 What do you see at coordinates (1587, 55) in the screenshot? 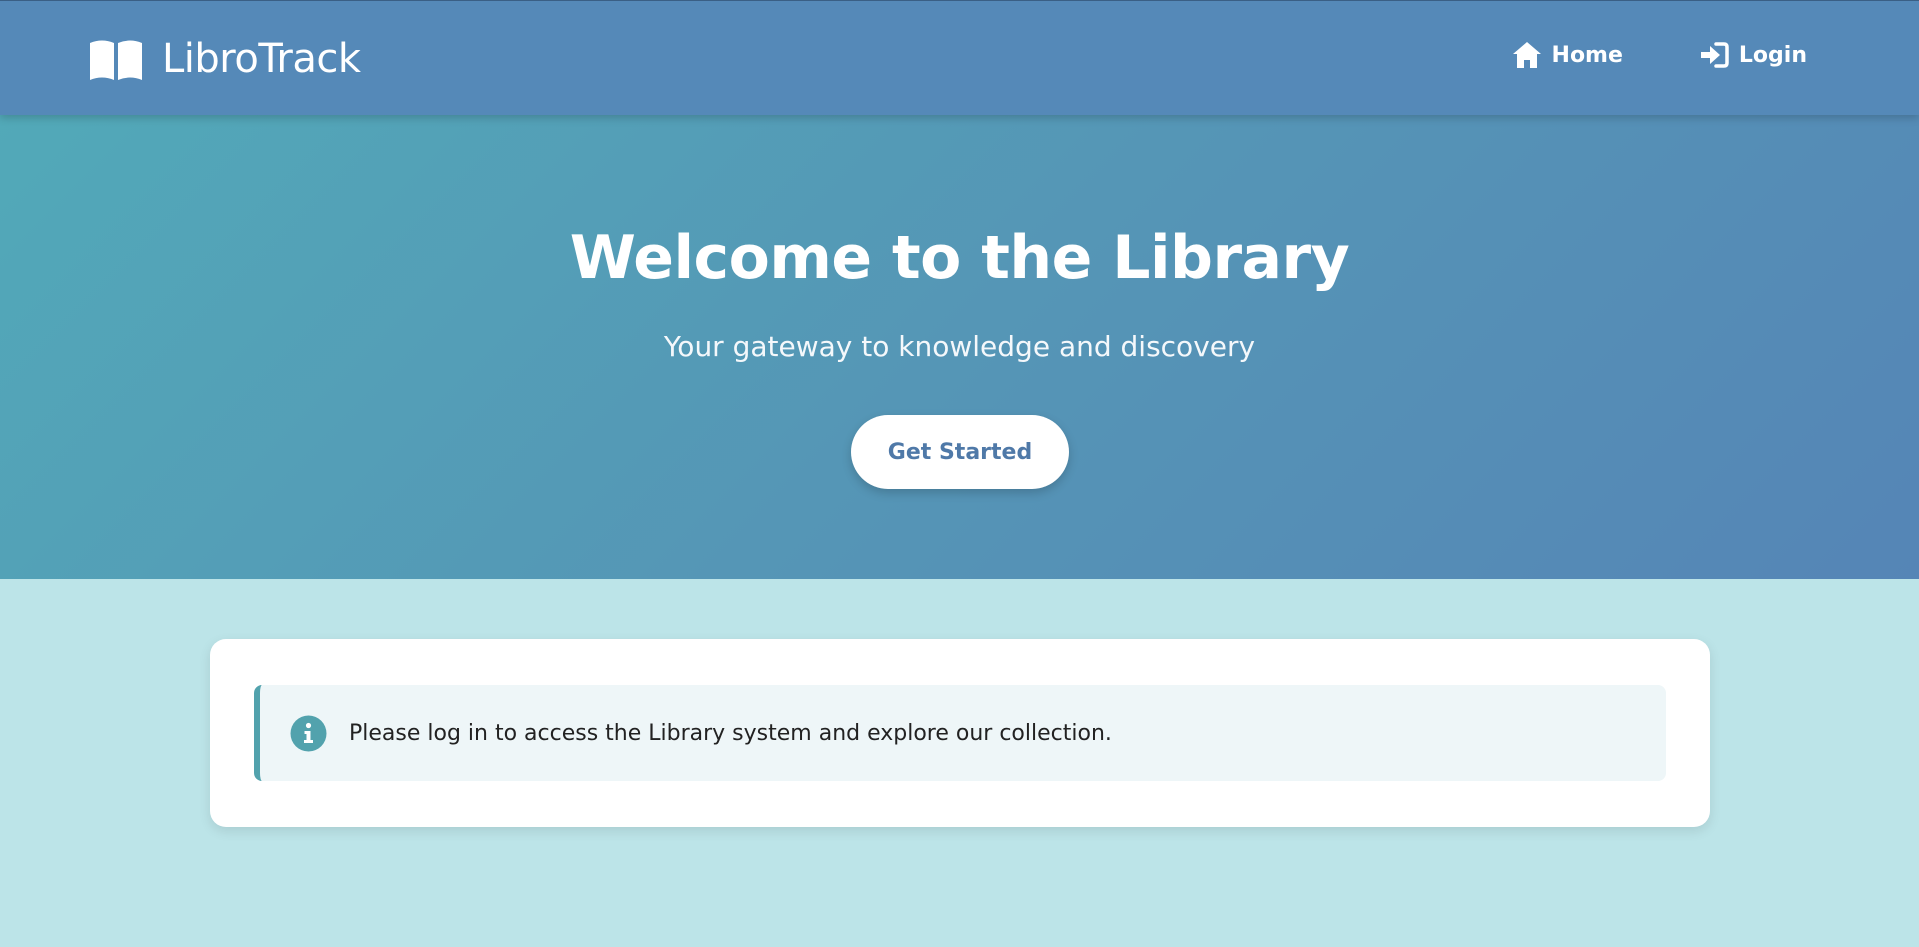
I see `nav-home-label: Home` at bounding box center [1587, 55].